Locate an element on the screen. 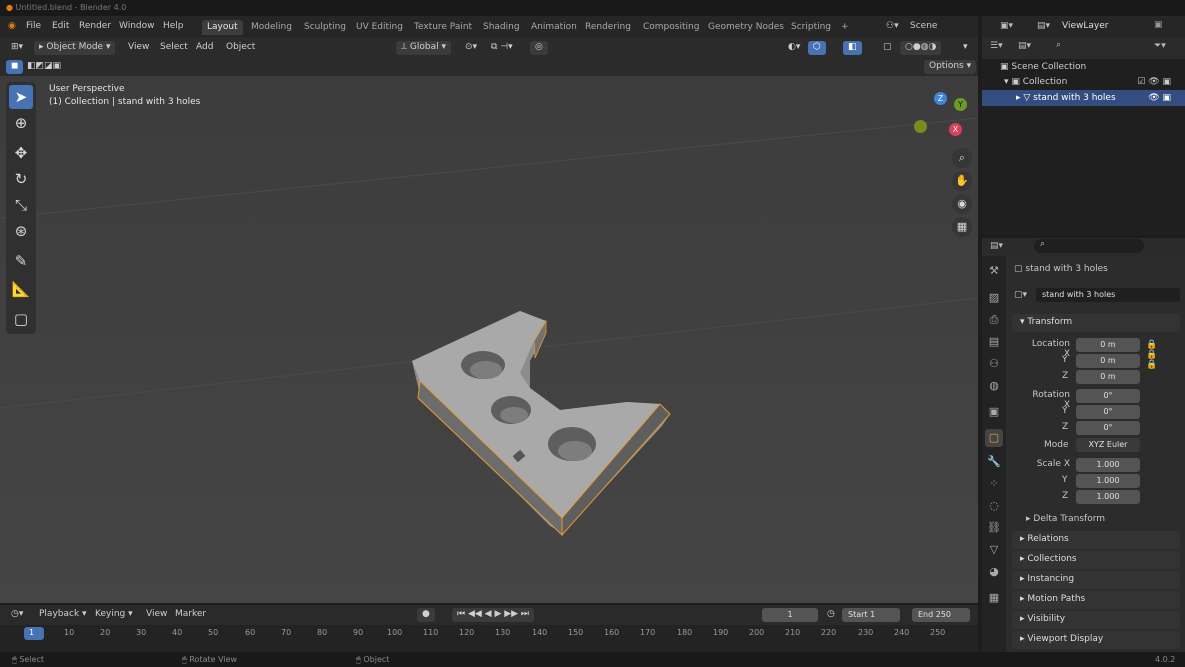 This screenshot has width=1185, height=667. gizmo-toggle-icon: ⬡ is located at coordinates (817, 48).